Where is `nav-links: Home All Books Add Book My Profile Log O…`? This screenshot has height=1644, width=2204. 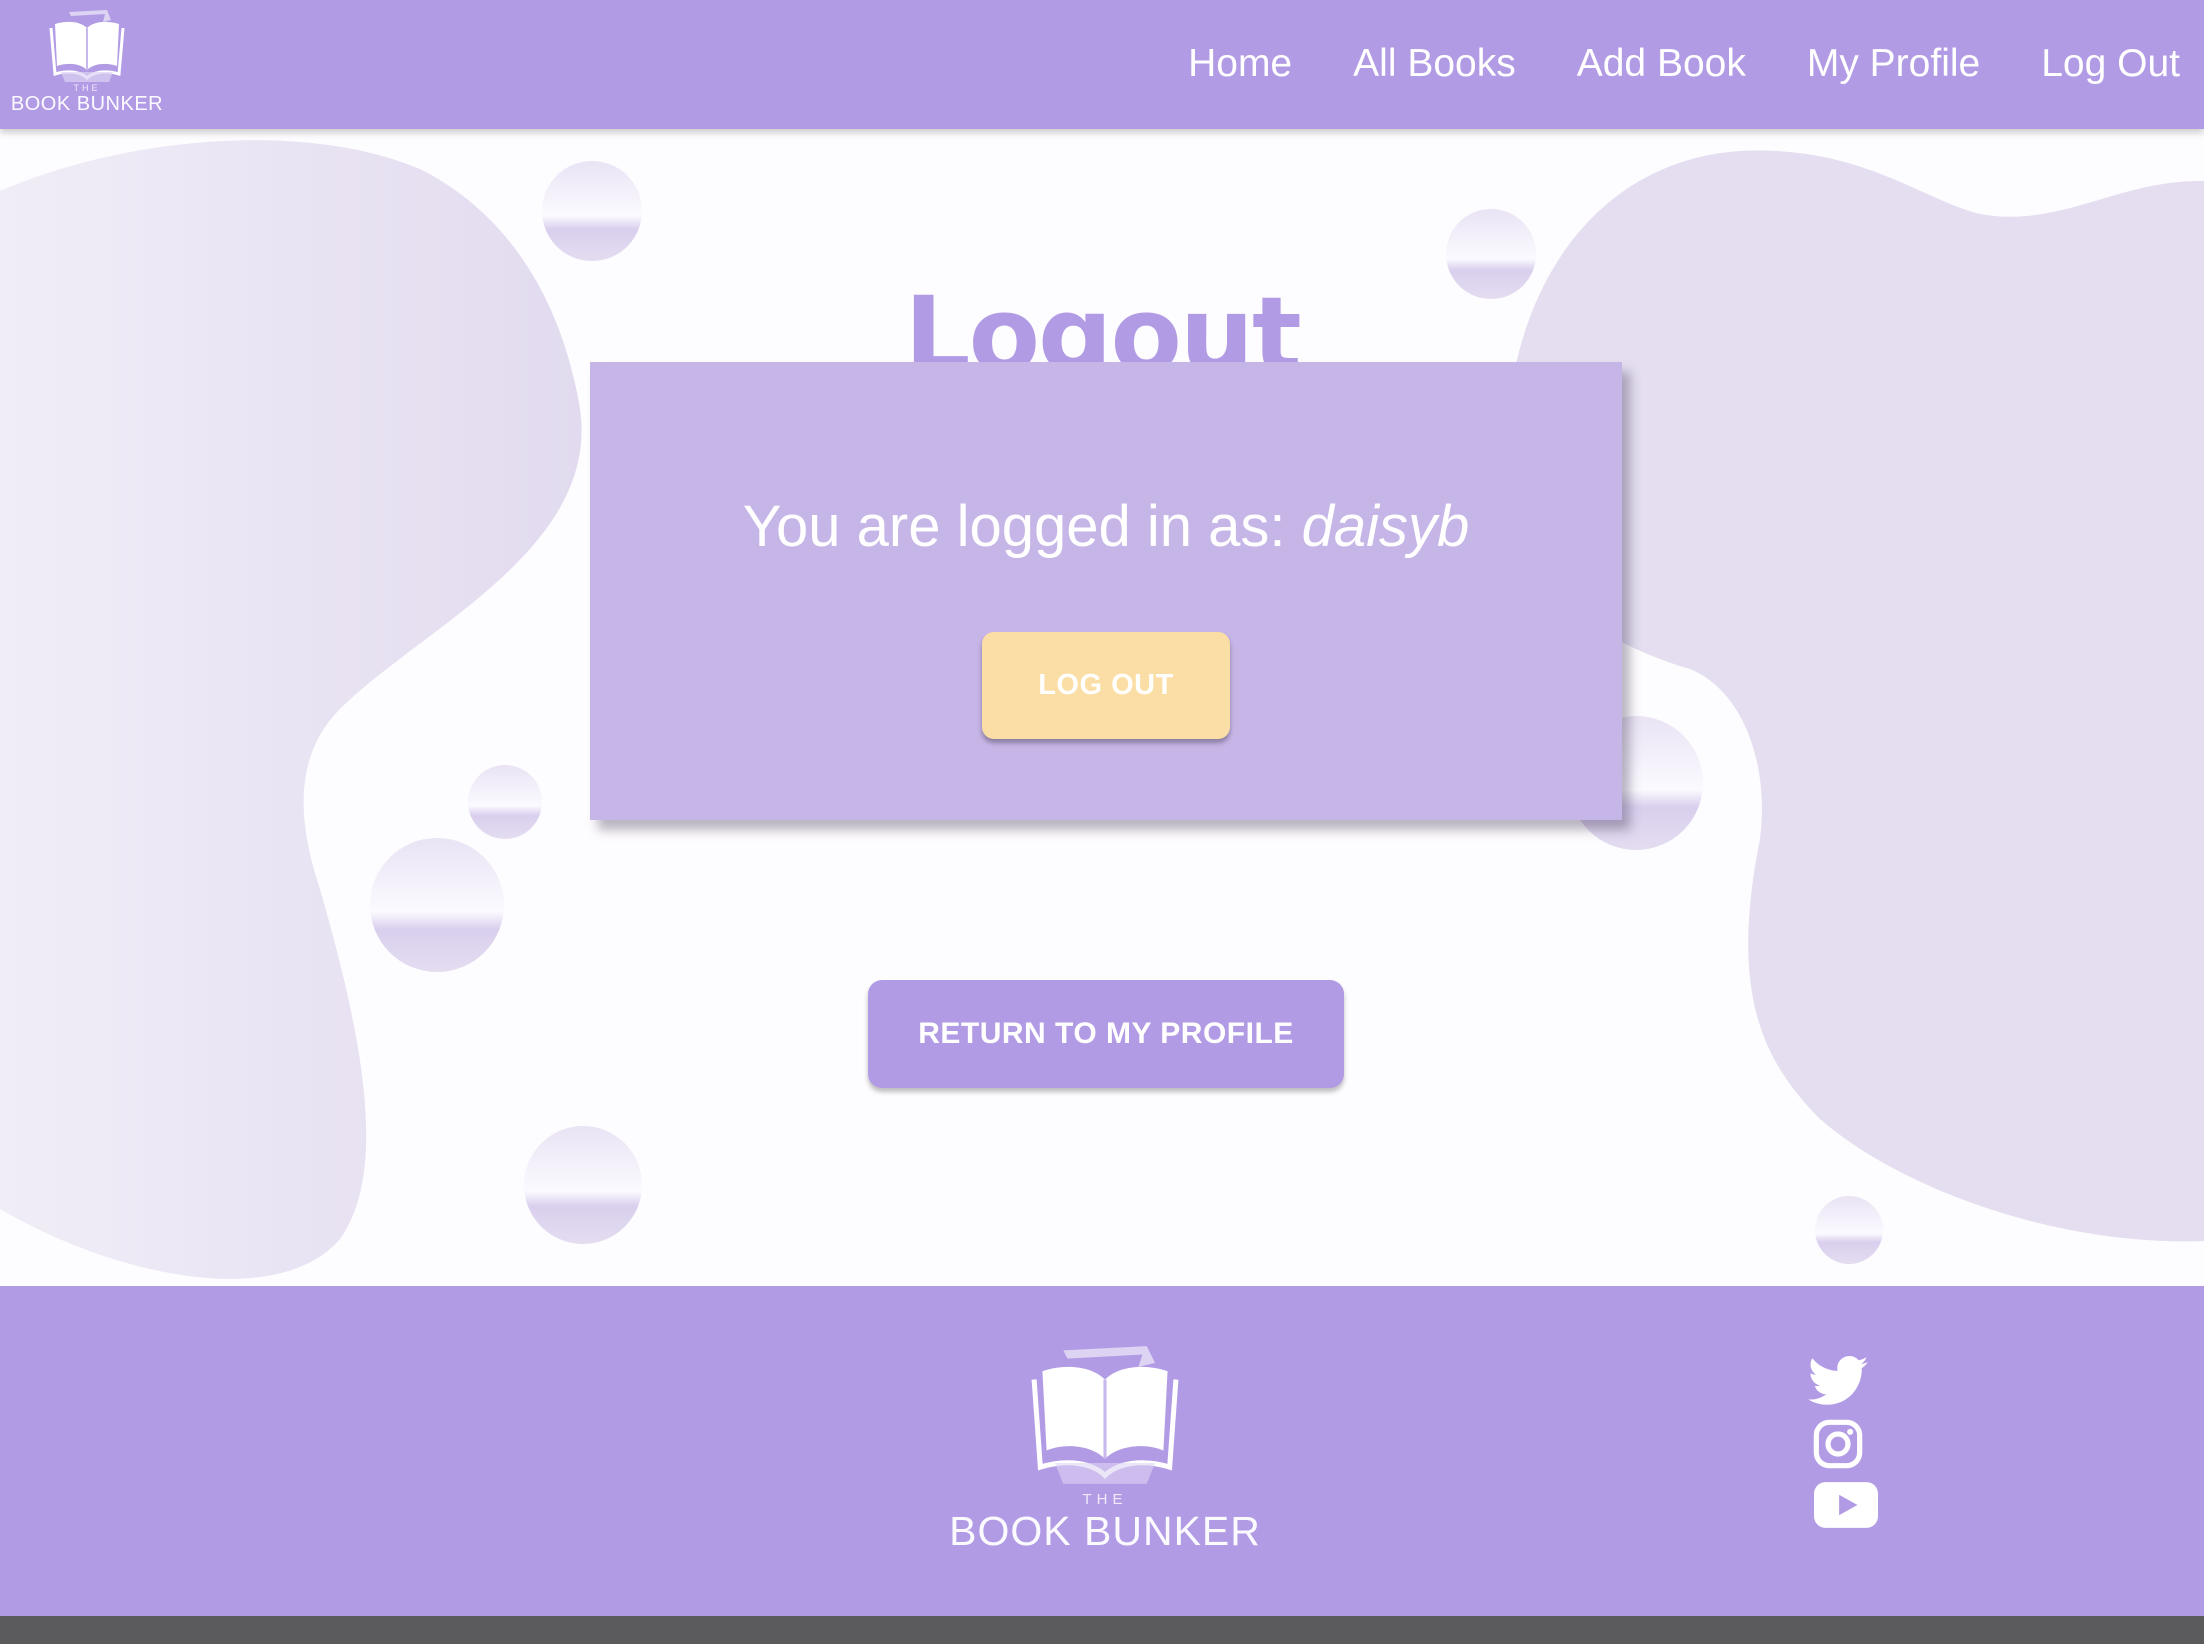 nav-links: Home All Books Add Book My Profile Log O… is located at coordinates (1684, 64).